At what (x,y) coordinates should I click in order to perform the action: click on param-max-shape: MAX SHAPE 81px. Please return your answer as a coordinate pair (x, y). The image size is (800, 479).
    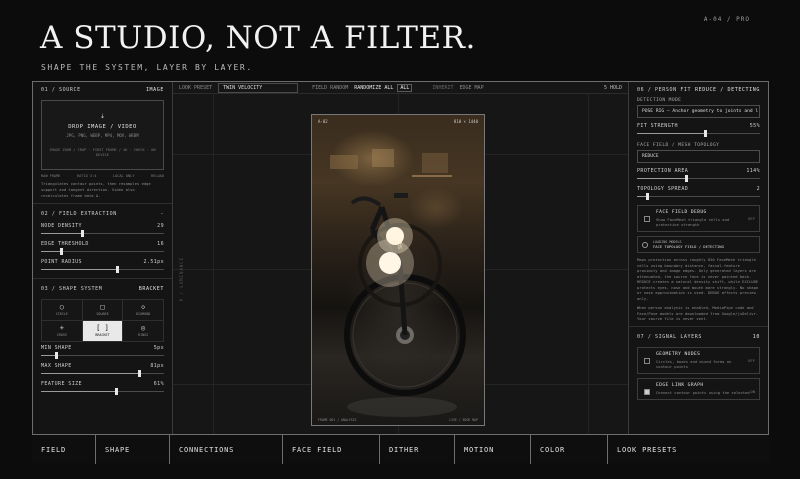
    Looking at the image, I should click on (102, 370).